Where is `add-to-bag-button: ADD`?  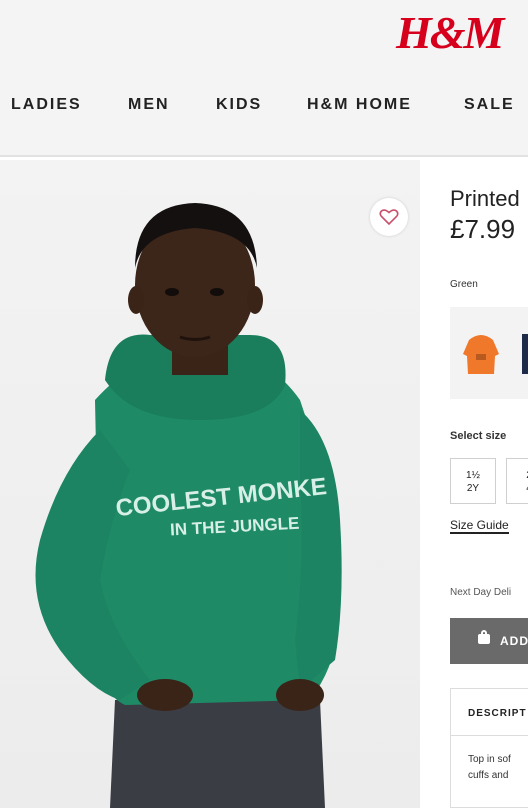
add-to-bag-button: ADD is located at coordinates (489, 641).